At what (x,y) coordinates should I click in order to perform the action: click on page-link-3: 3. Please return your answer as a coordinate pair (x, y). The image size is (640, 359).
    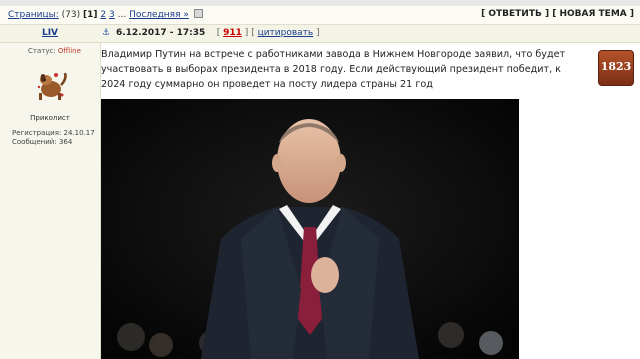
    Looking at the image, I should click on (112, 15).